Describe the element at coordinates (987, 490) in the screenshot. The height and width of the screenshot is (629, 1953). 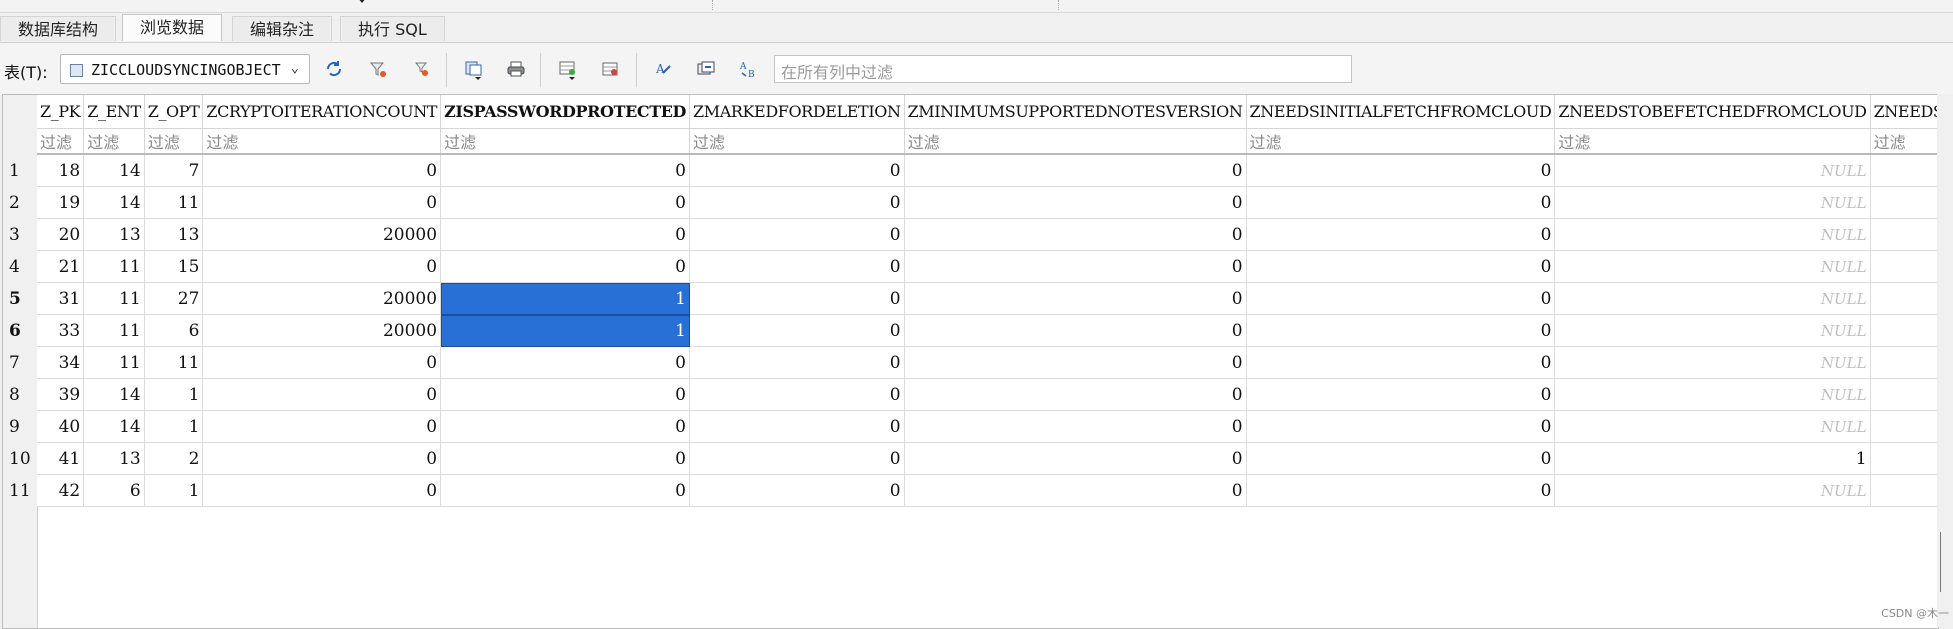
I see `table-row: 42 6 1 0 0 0 0 0 NULL` at that location.